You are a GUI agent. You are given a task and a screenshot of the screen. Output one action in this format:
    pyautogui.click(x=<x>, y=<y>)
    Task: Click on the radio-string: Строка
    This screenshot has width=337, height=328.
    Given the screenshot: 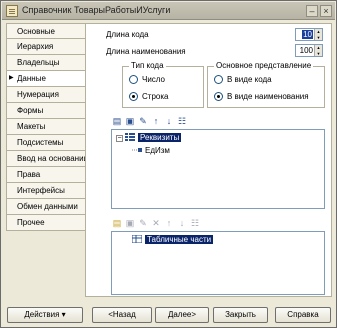 What is the action you would take?
    pyautogui.click(x=148, y=96)
    